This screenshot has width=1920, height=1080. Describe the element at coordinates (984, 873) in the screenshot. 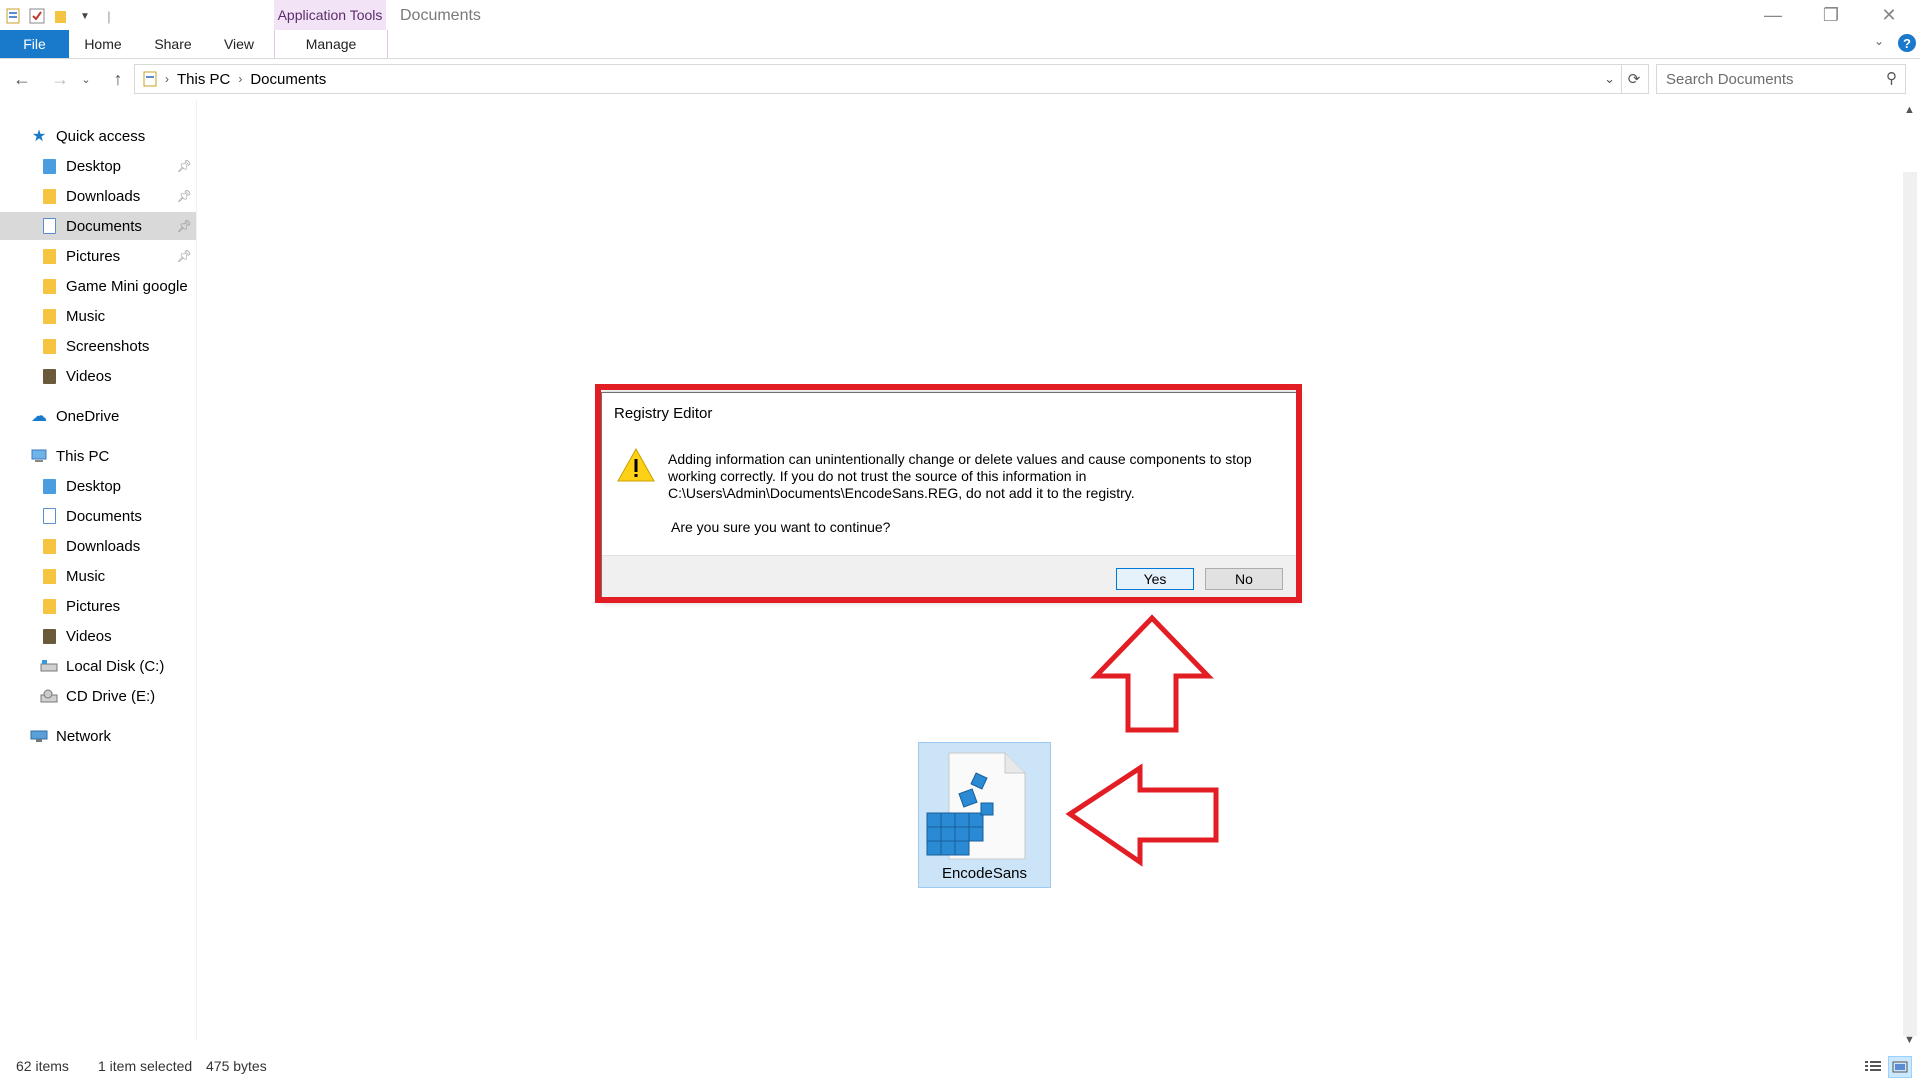

I see `file-name: EncodeSans` at that location.